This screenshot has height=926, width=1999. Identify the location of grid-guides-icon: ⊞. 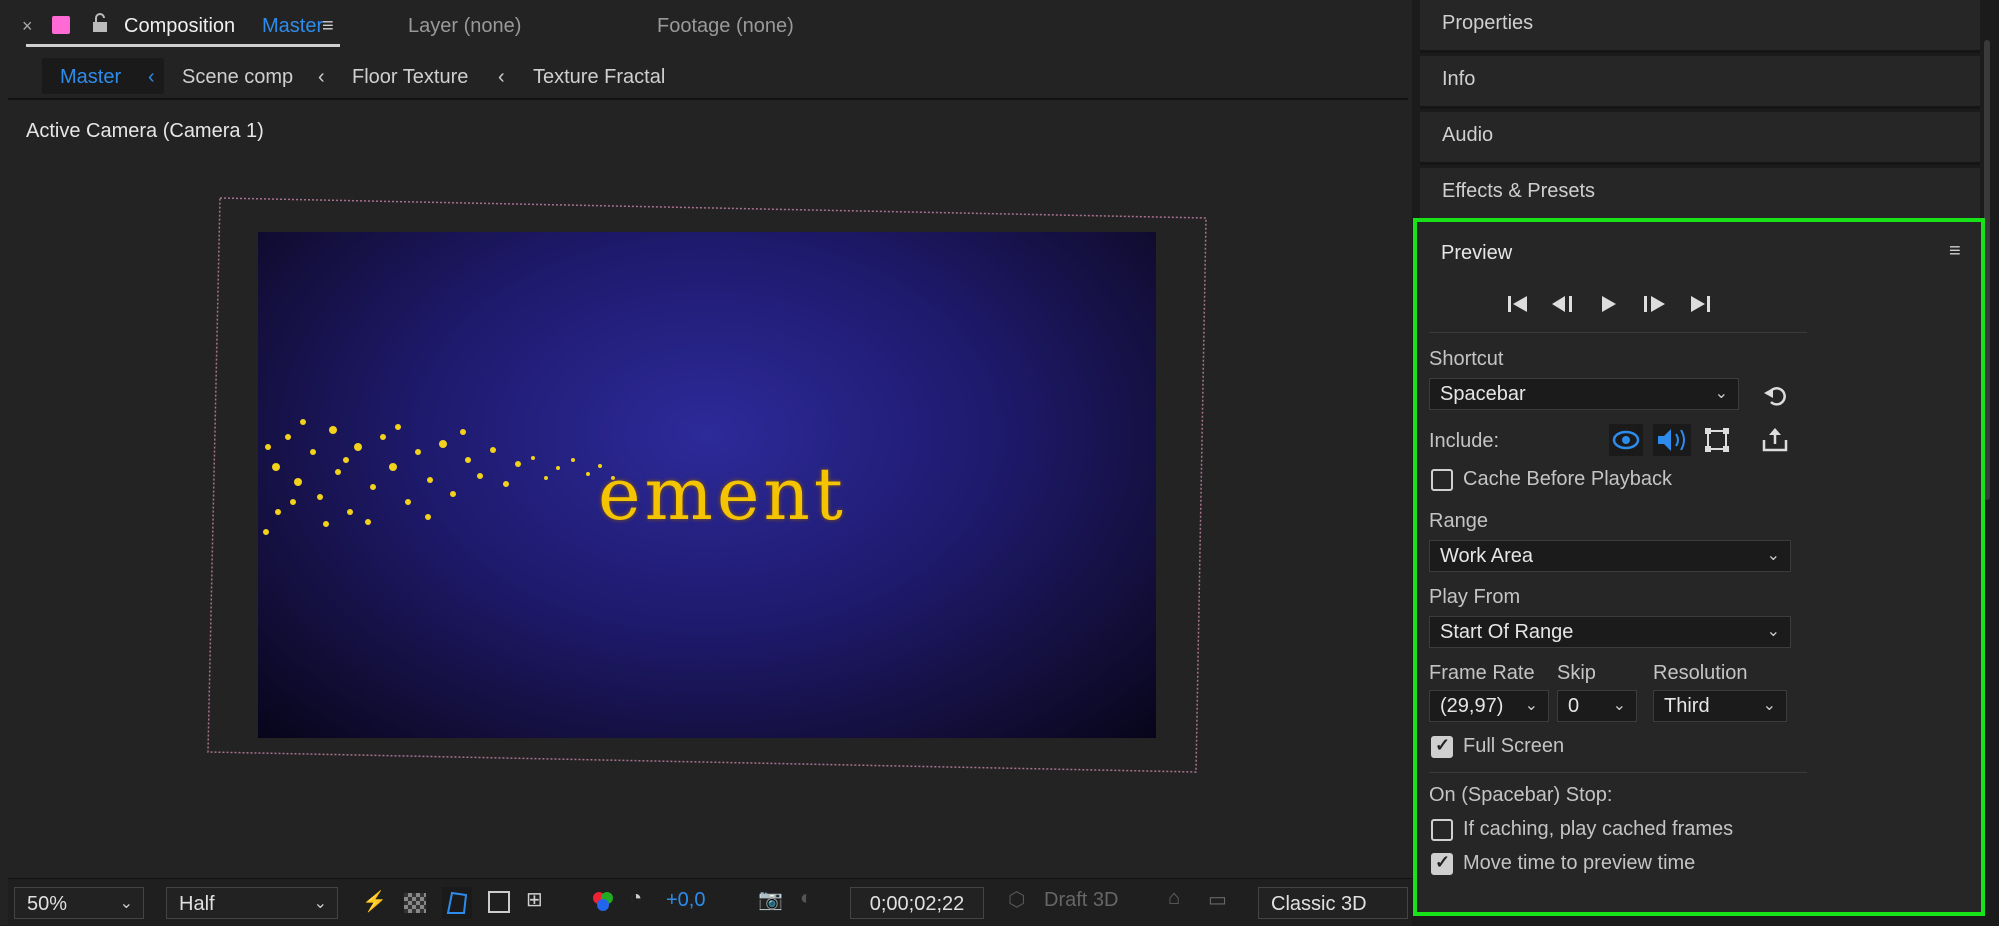
(534, 899).